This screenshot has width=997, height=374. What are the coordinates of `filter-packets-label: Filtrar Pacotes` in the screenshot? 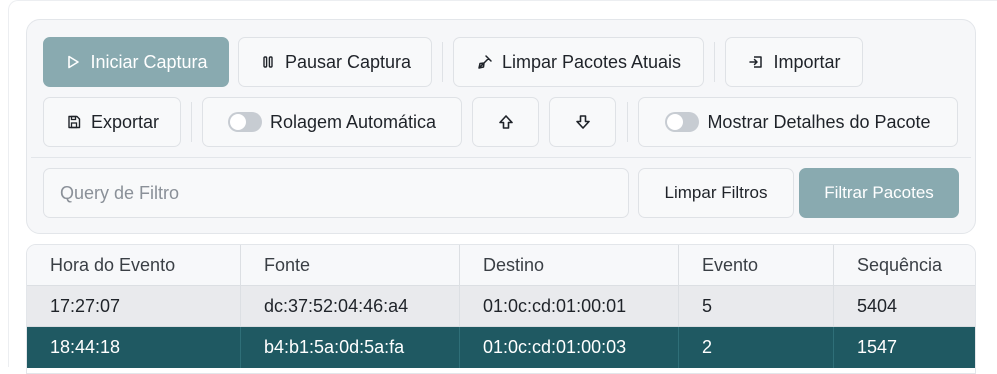 It's located at (879, 192).